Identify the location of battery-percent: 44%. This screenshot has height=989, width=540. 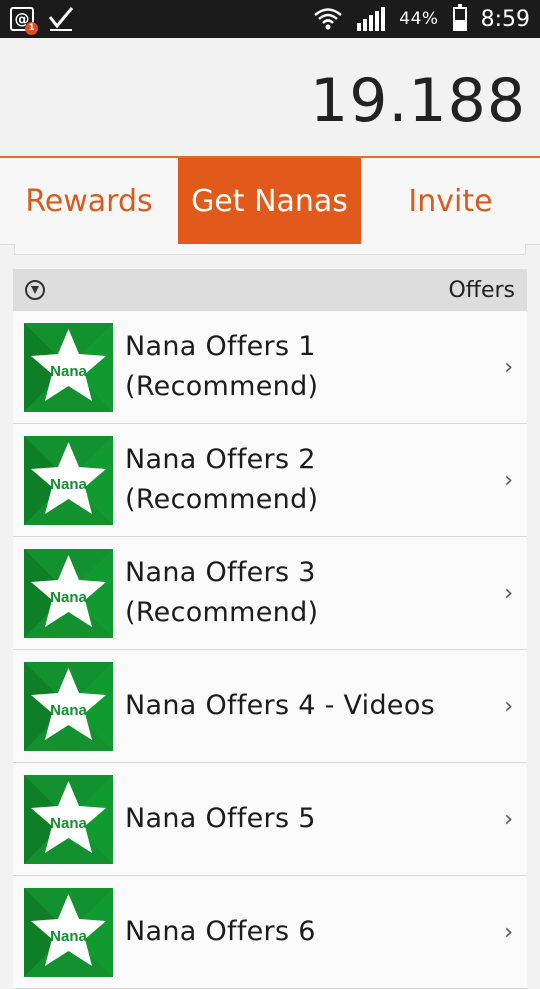
(419, 19).